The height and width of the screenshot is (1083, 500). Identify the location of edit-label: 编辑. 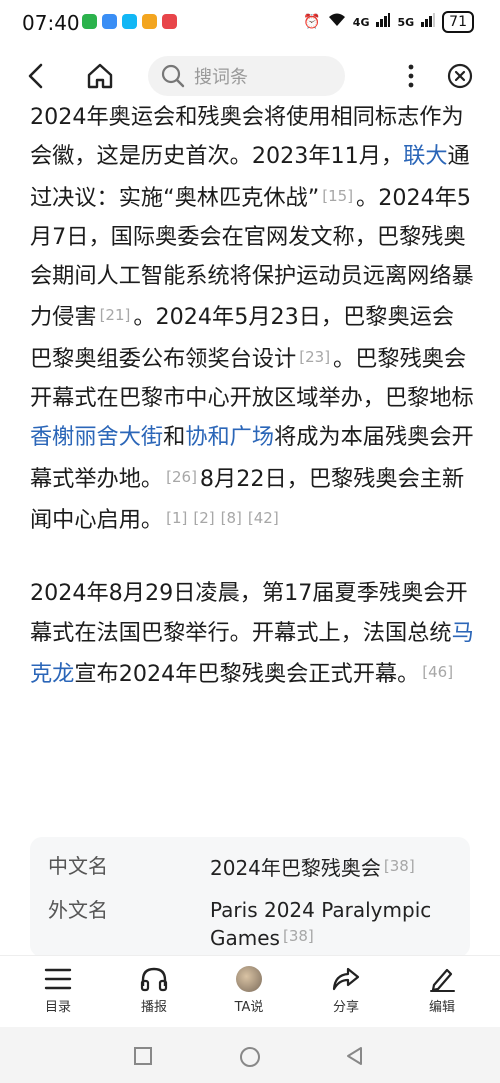
(441, 1007).